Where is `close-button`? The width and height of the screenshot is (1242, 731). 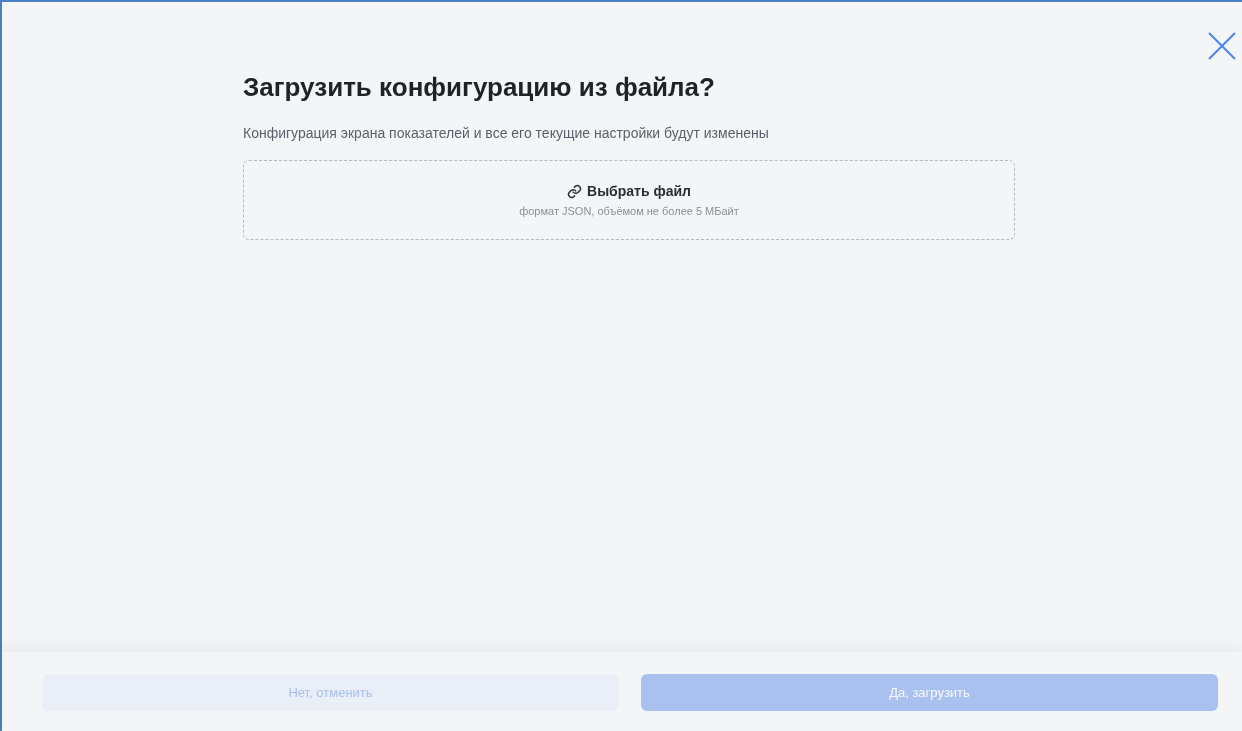 close-button is located at coordinates (1222, 46).